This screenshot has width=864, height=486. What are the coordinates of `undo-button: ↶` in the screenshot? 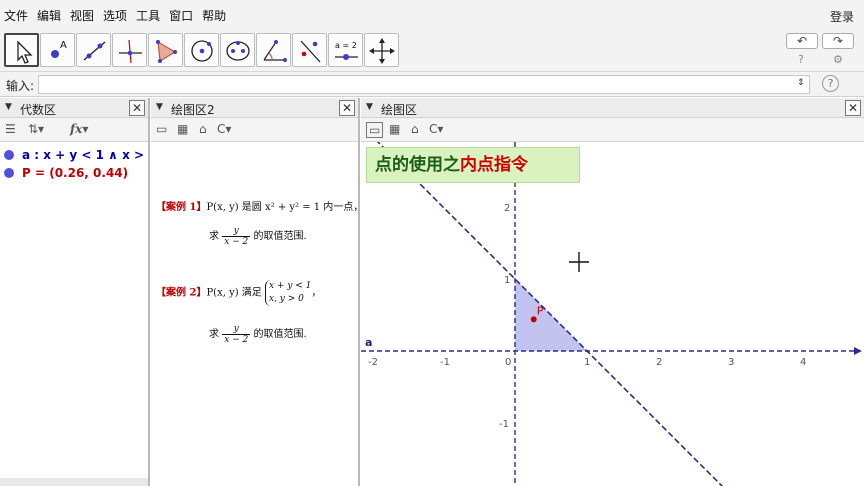 It's located at (802, 41).